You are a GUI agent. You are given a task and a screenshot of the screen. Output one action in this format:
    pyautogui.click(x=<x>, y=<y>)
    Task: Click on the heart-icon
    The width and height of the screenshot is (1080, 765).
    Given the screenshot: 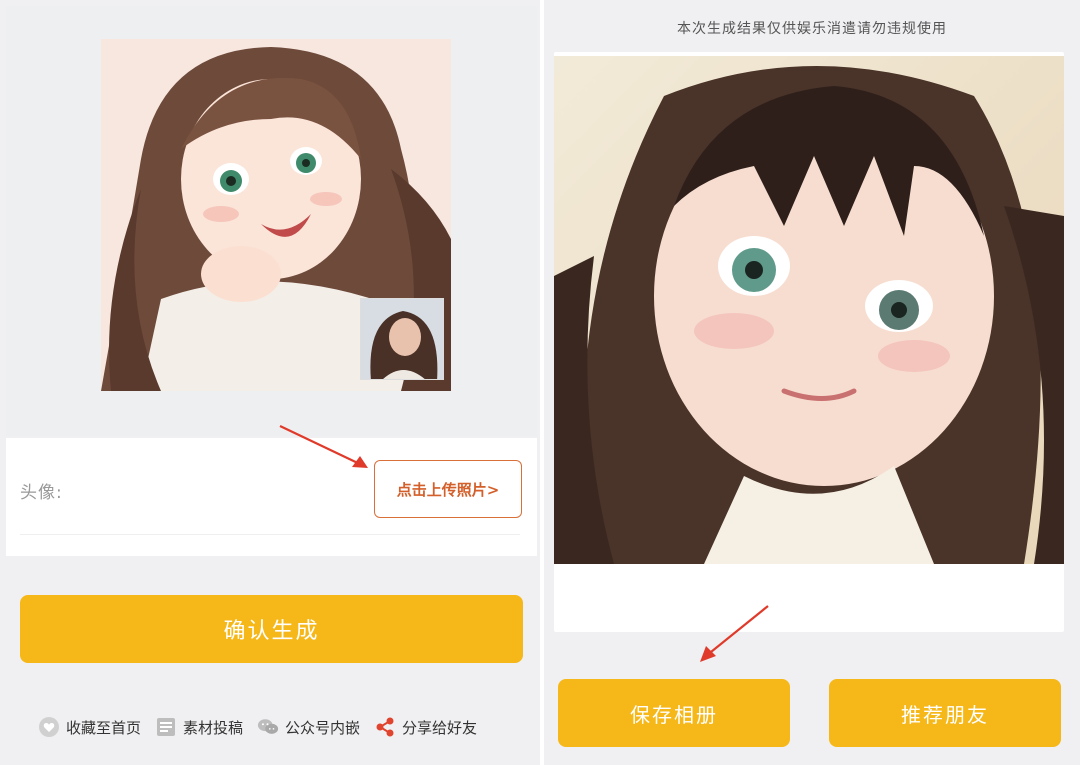 What is the action you would take?
    pyautogui.click(x=49, y=727)
    